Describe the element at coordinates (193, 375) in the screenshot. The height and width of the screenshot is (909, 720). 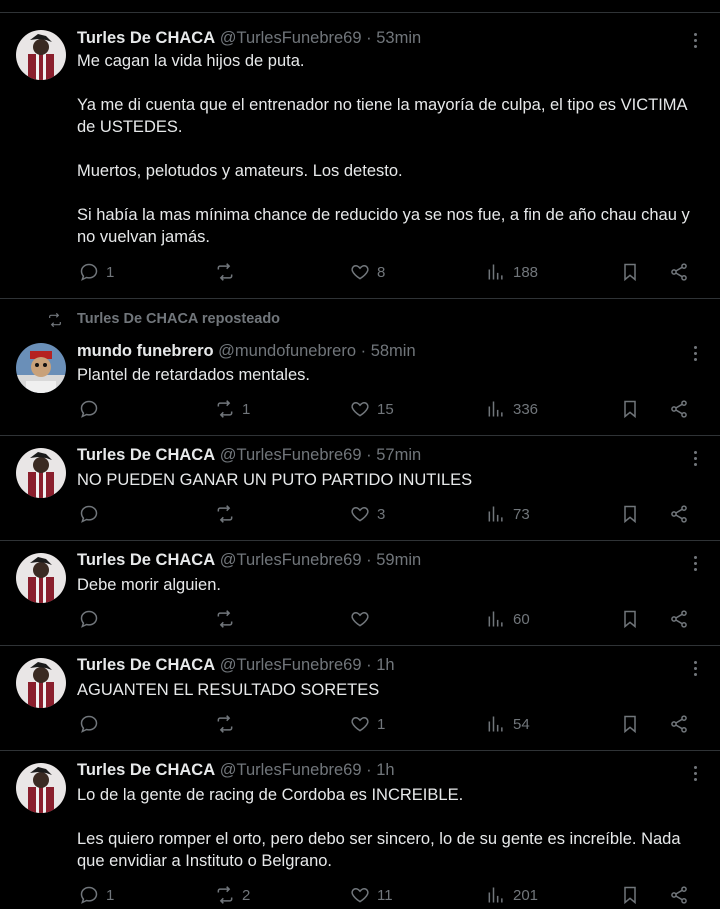
I see `tweet-text: Plantel de retardados mentales.` at that location.